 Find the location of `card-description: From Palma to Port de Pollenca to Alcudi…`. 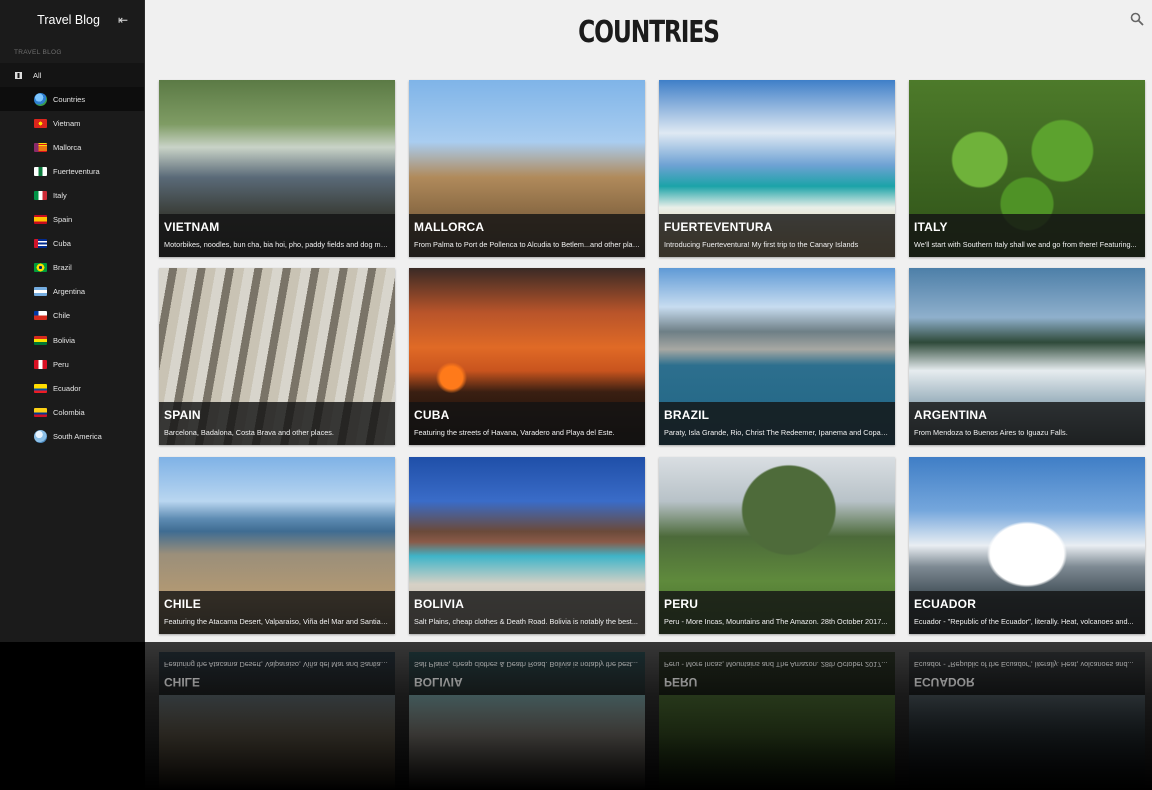

card-description: From Palma to Port de Pollenca to Alcudi… is located at coordinates (527, 244).